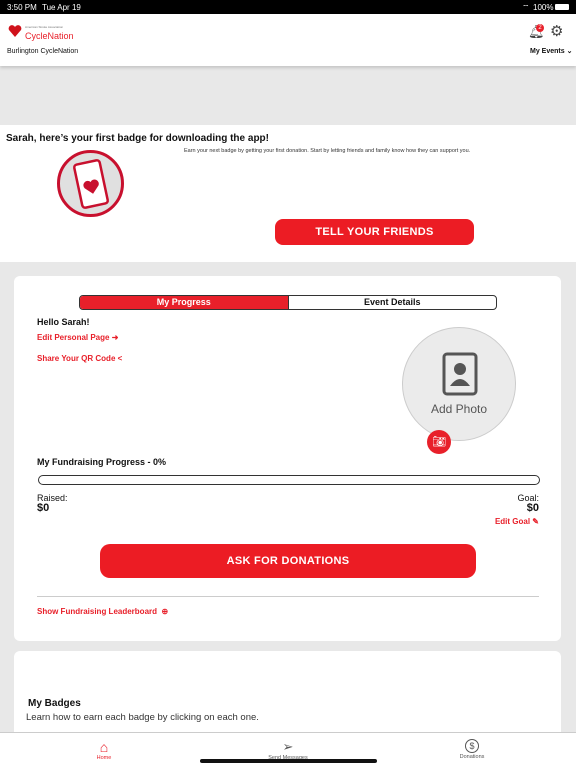  I want to click on logo-name: CycleNation, so click(49, 36).